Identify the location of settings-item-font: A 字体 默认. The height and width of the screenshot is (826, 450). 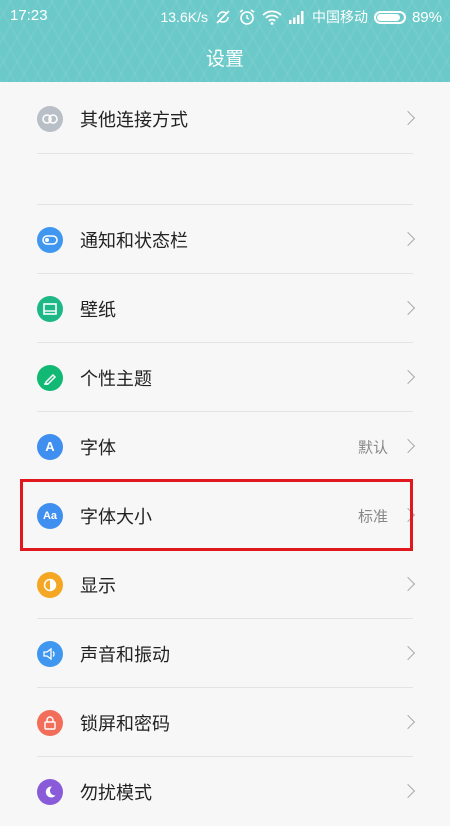
(225, 446).